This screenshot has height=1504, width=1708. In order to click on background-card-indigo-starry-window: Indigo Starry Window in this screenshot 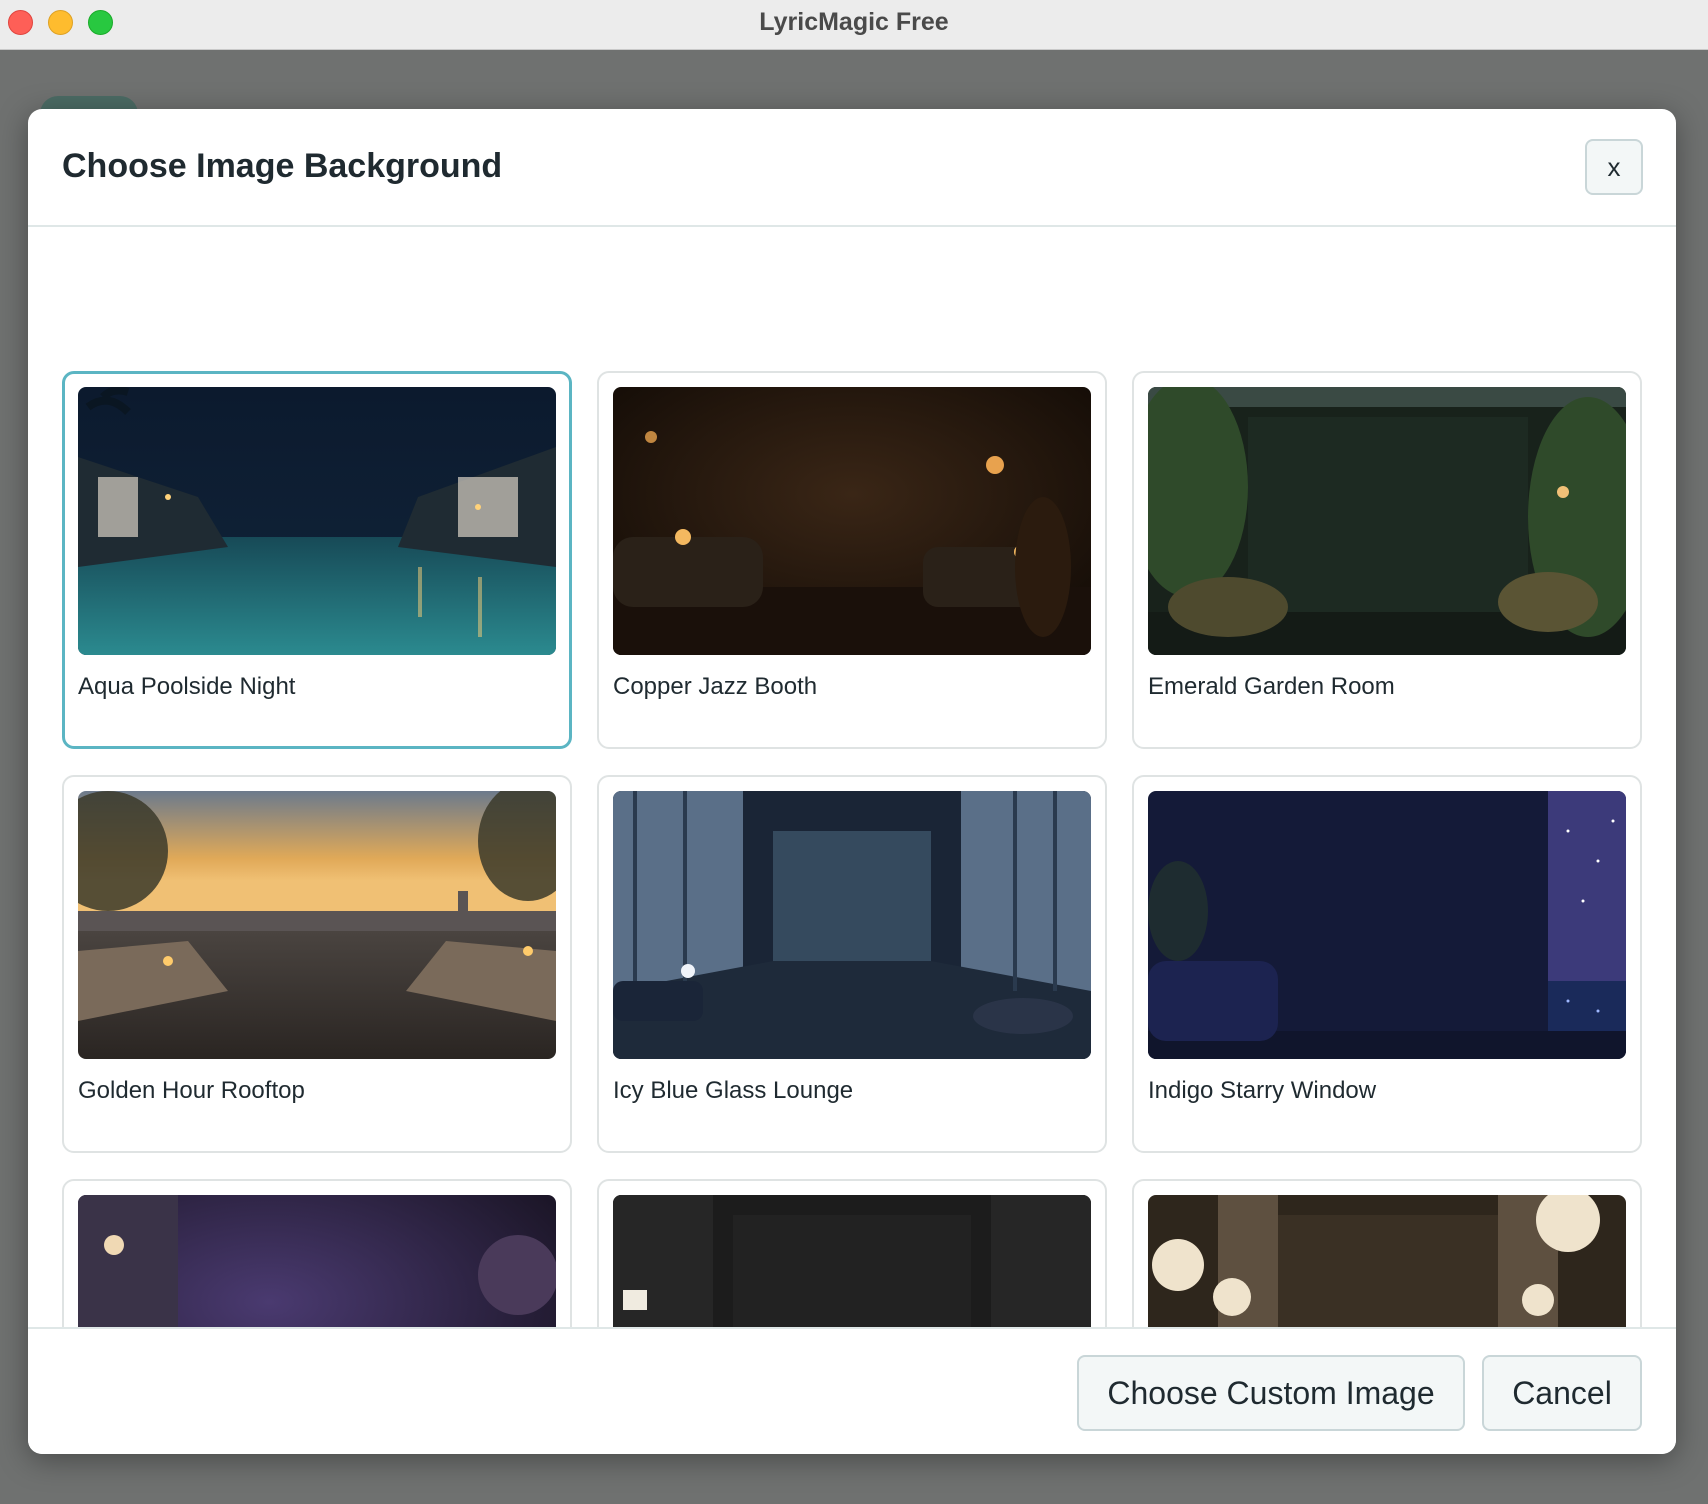, I will do `click(1387, 964)`.